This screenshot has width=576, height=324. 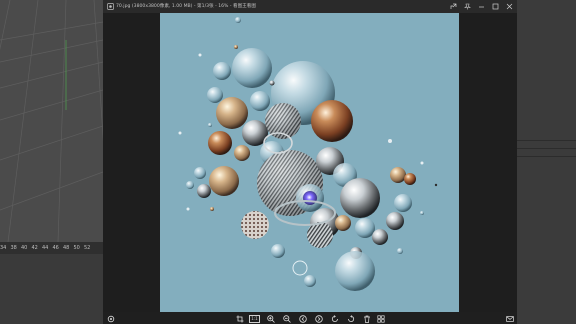 What do you see at coordinates (495, 7) in the screenshot?
I see `maximize-icon` at bounding box center [495, 7].